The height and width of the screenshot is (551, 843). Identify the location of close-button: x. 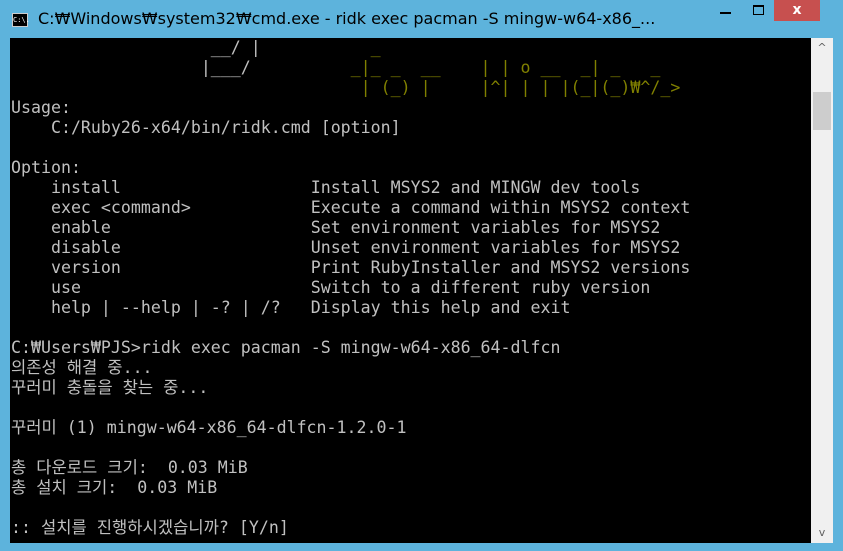
(797, 10).